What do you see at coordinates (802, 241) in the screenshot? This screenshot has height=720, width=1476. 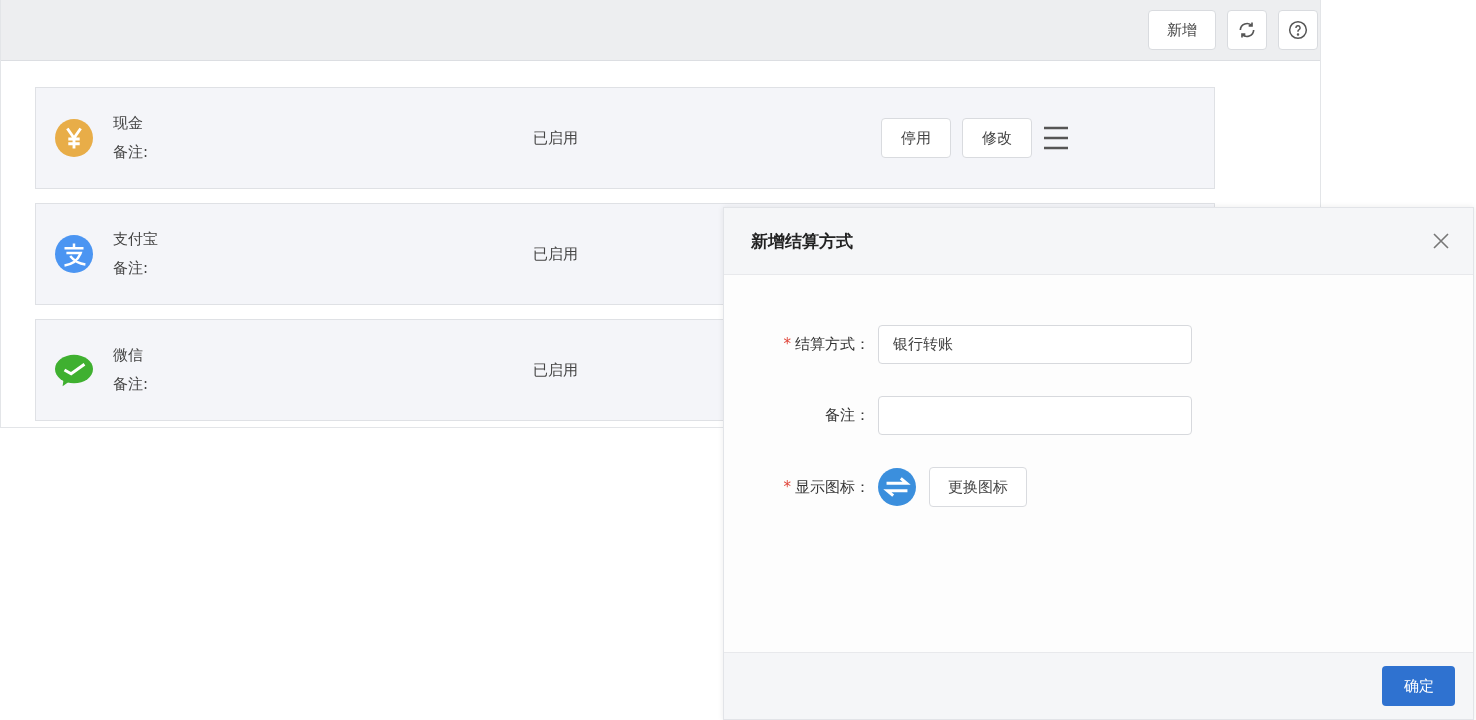 I see `dialog-title: 新增结算方式` at bounding box center [802, 241].